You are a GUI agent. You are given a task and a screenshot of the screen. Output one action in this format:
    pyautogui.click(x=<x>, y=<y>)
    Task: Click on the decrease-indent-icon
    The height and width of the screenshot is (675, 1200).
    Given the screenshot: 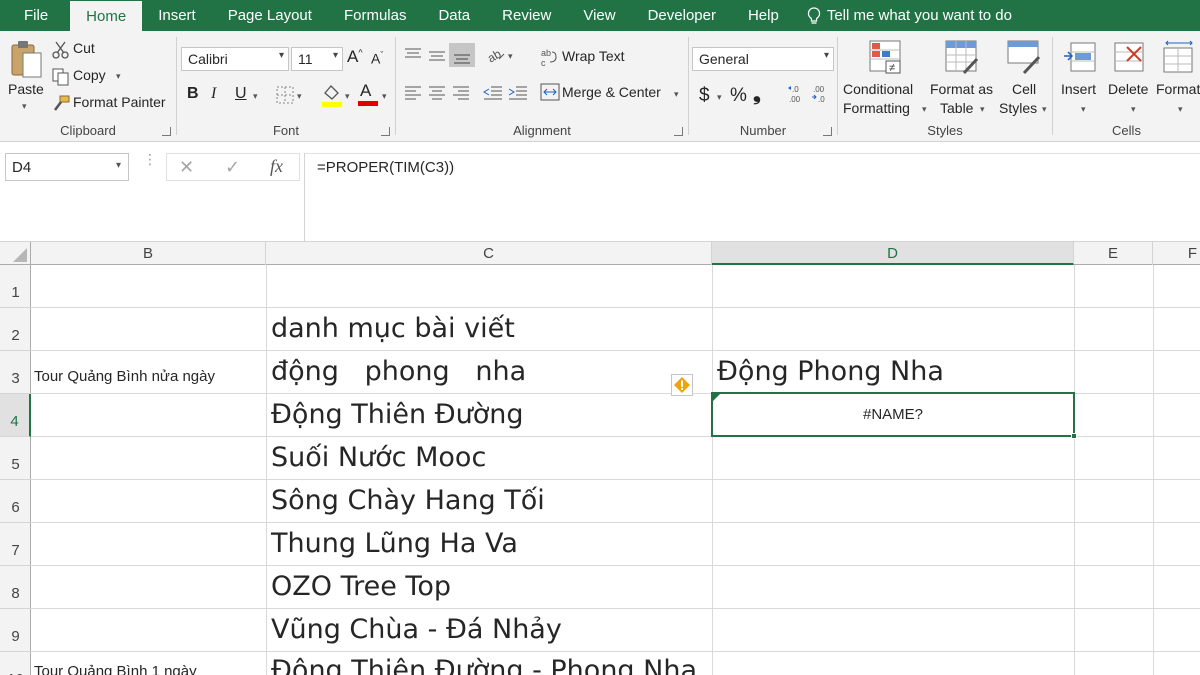 What is the action you would take?
    pyautogui.click(x=493, y=93)
    